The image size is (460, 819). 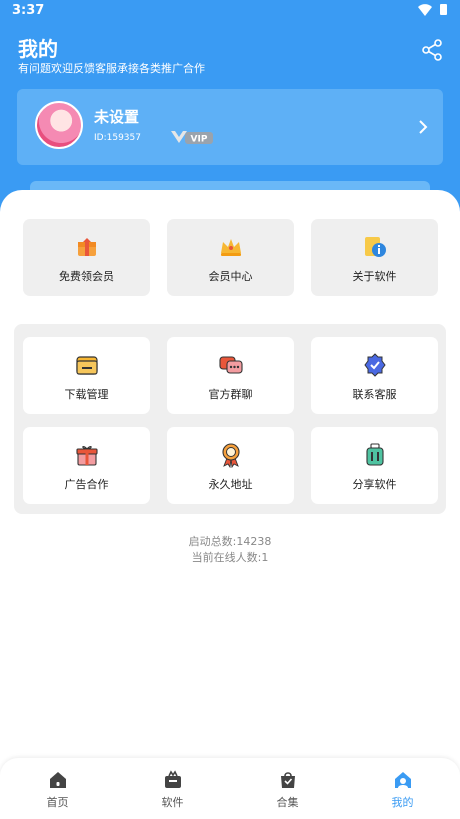 I want to click on info-card-icon, so click(x=375, y=247).